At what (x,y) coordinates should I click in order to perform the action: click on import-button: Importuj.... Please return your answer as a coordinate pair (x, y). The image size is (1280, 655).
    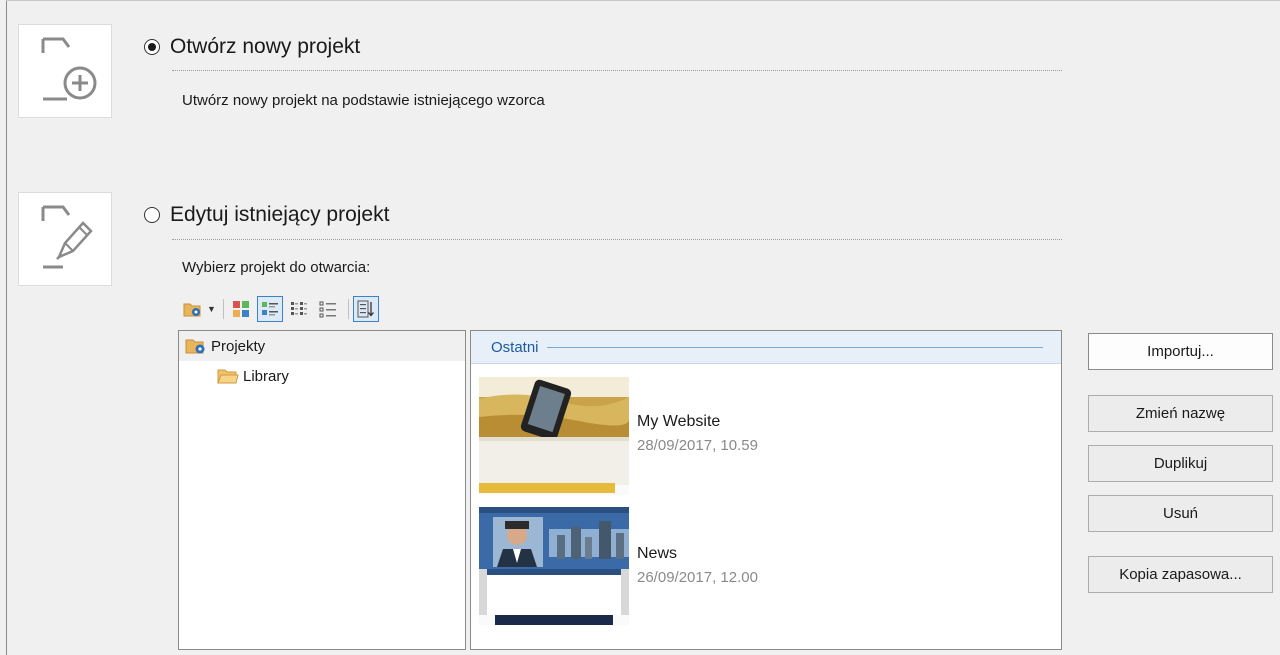
    Looking at the image, I should click on (1180, 351).